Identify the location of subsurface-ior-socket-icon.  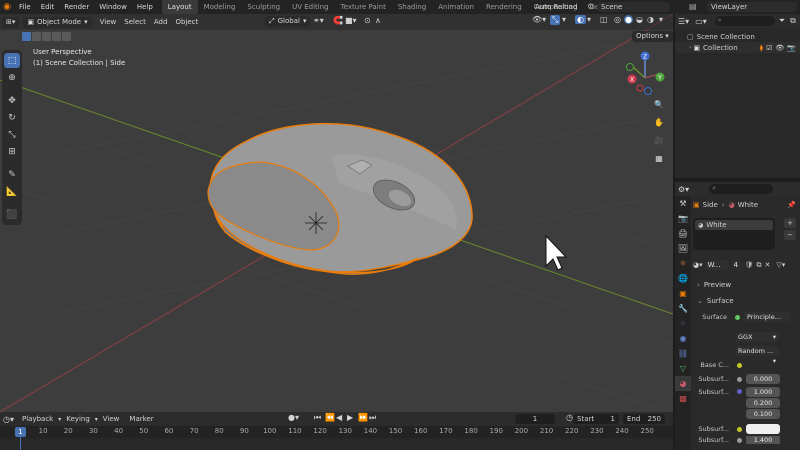
(739, 440).